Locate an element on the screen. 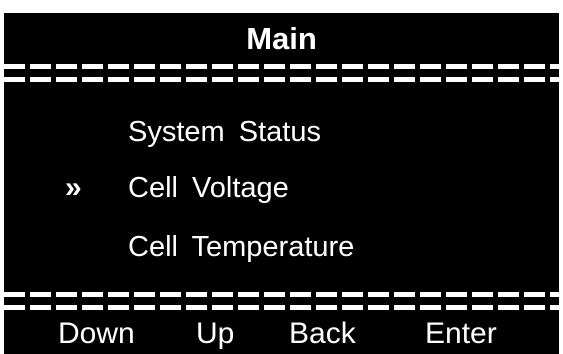 This screenshot has height=354, width=563. menu-item-label: Cell Temperature is located at coordinates (241, 247).